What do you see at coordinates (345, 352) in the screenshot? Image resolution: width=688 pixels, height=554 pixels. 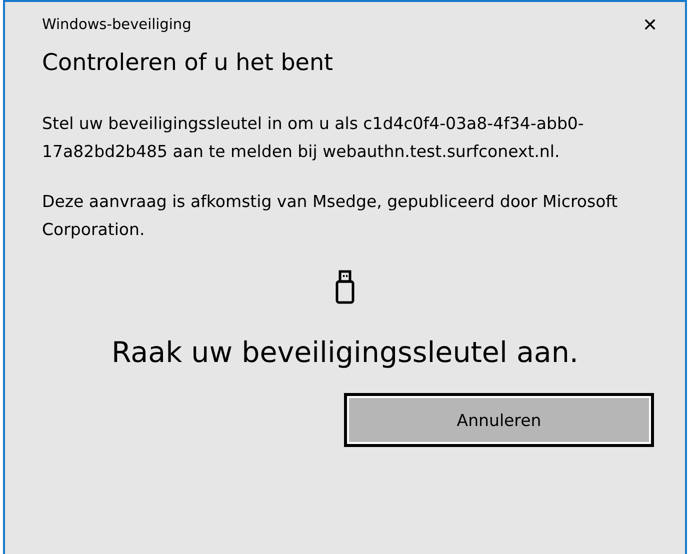 I see `prompt-text: Raak uw beveiligingssleutel aan.` at bounding box center [345, 352].